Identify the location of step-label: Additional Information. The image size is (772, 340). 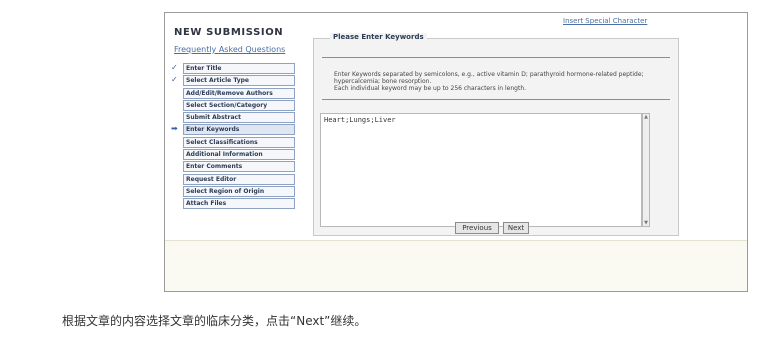
(239, 155).